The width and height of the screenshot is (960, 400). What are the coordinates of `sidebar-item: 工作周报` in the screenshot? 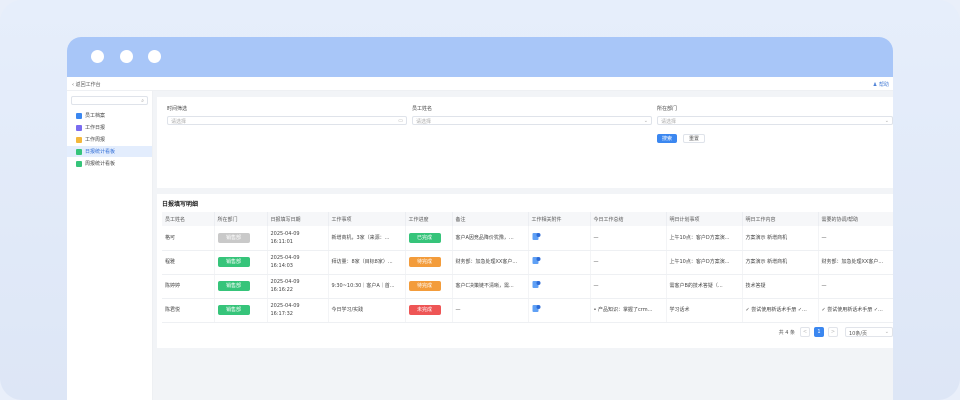 It's located at (109, 139).